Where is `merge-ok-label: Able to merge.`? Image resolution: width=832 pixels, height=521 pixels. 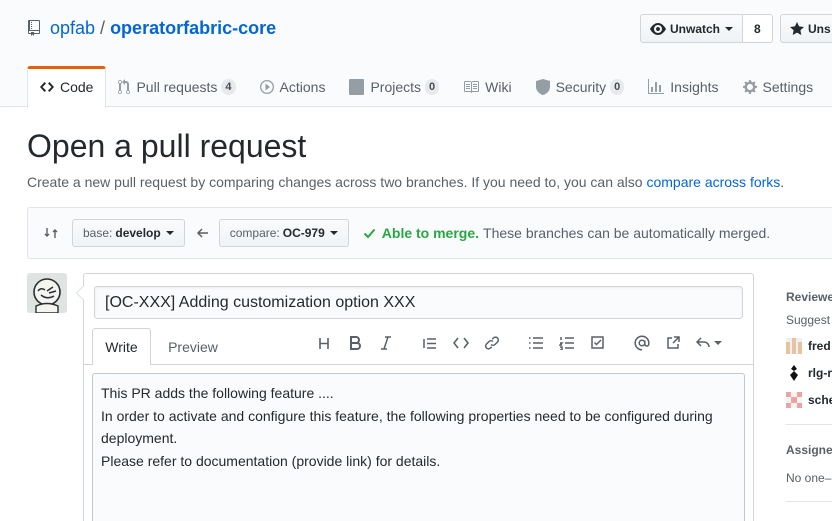
merge-ok-label: Able to merge. is located at coordinates (430, 233).